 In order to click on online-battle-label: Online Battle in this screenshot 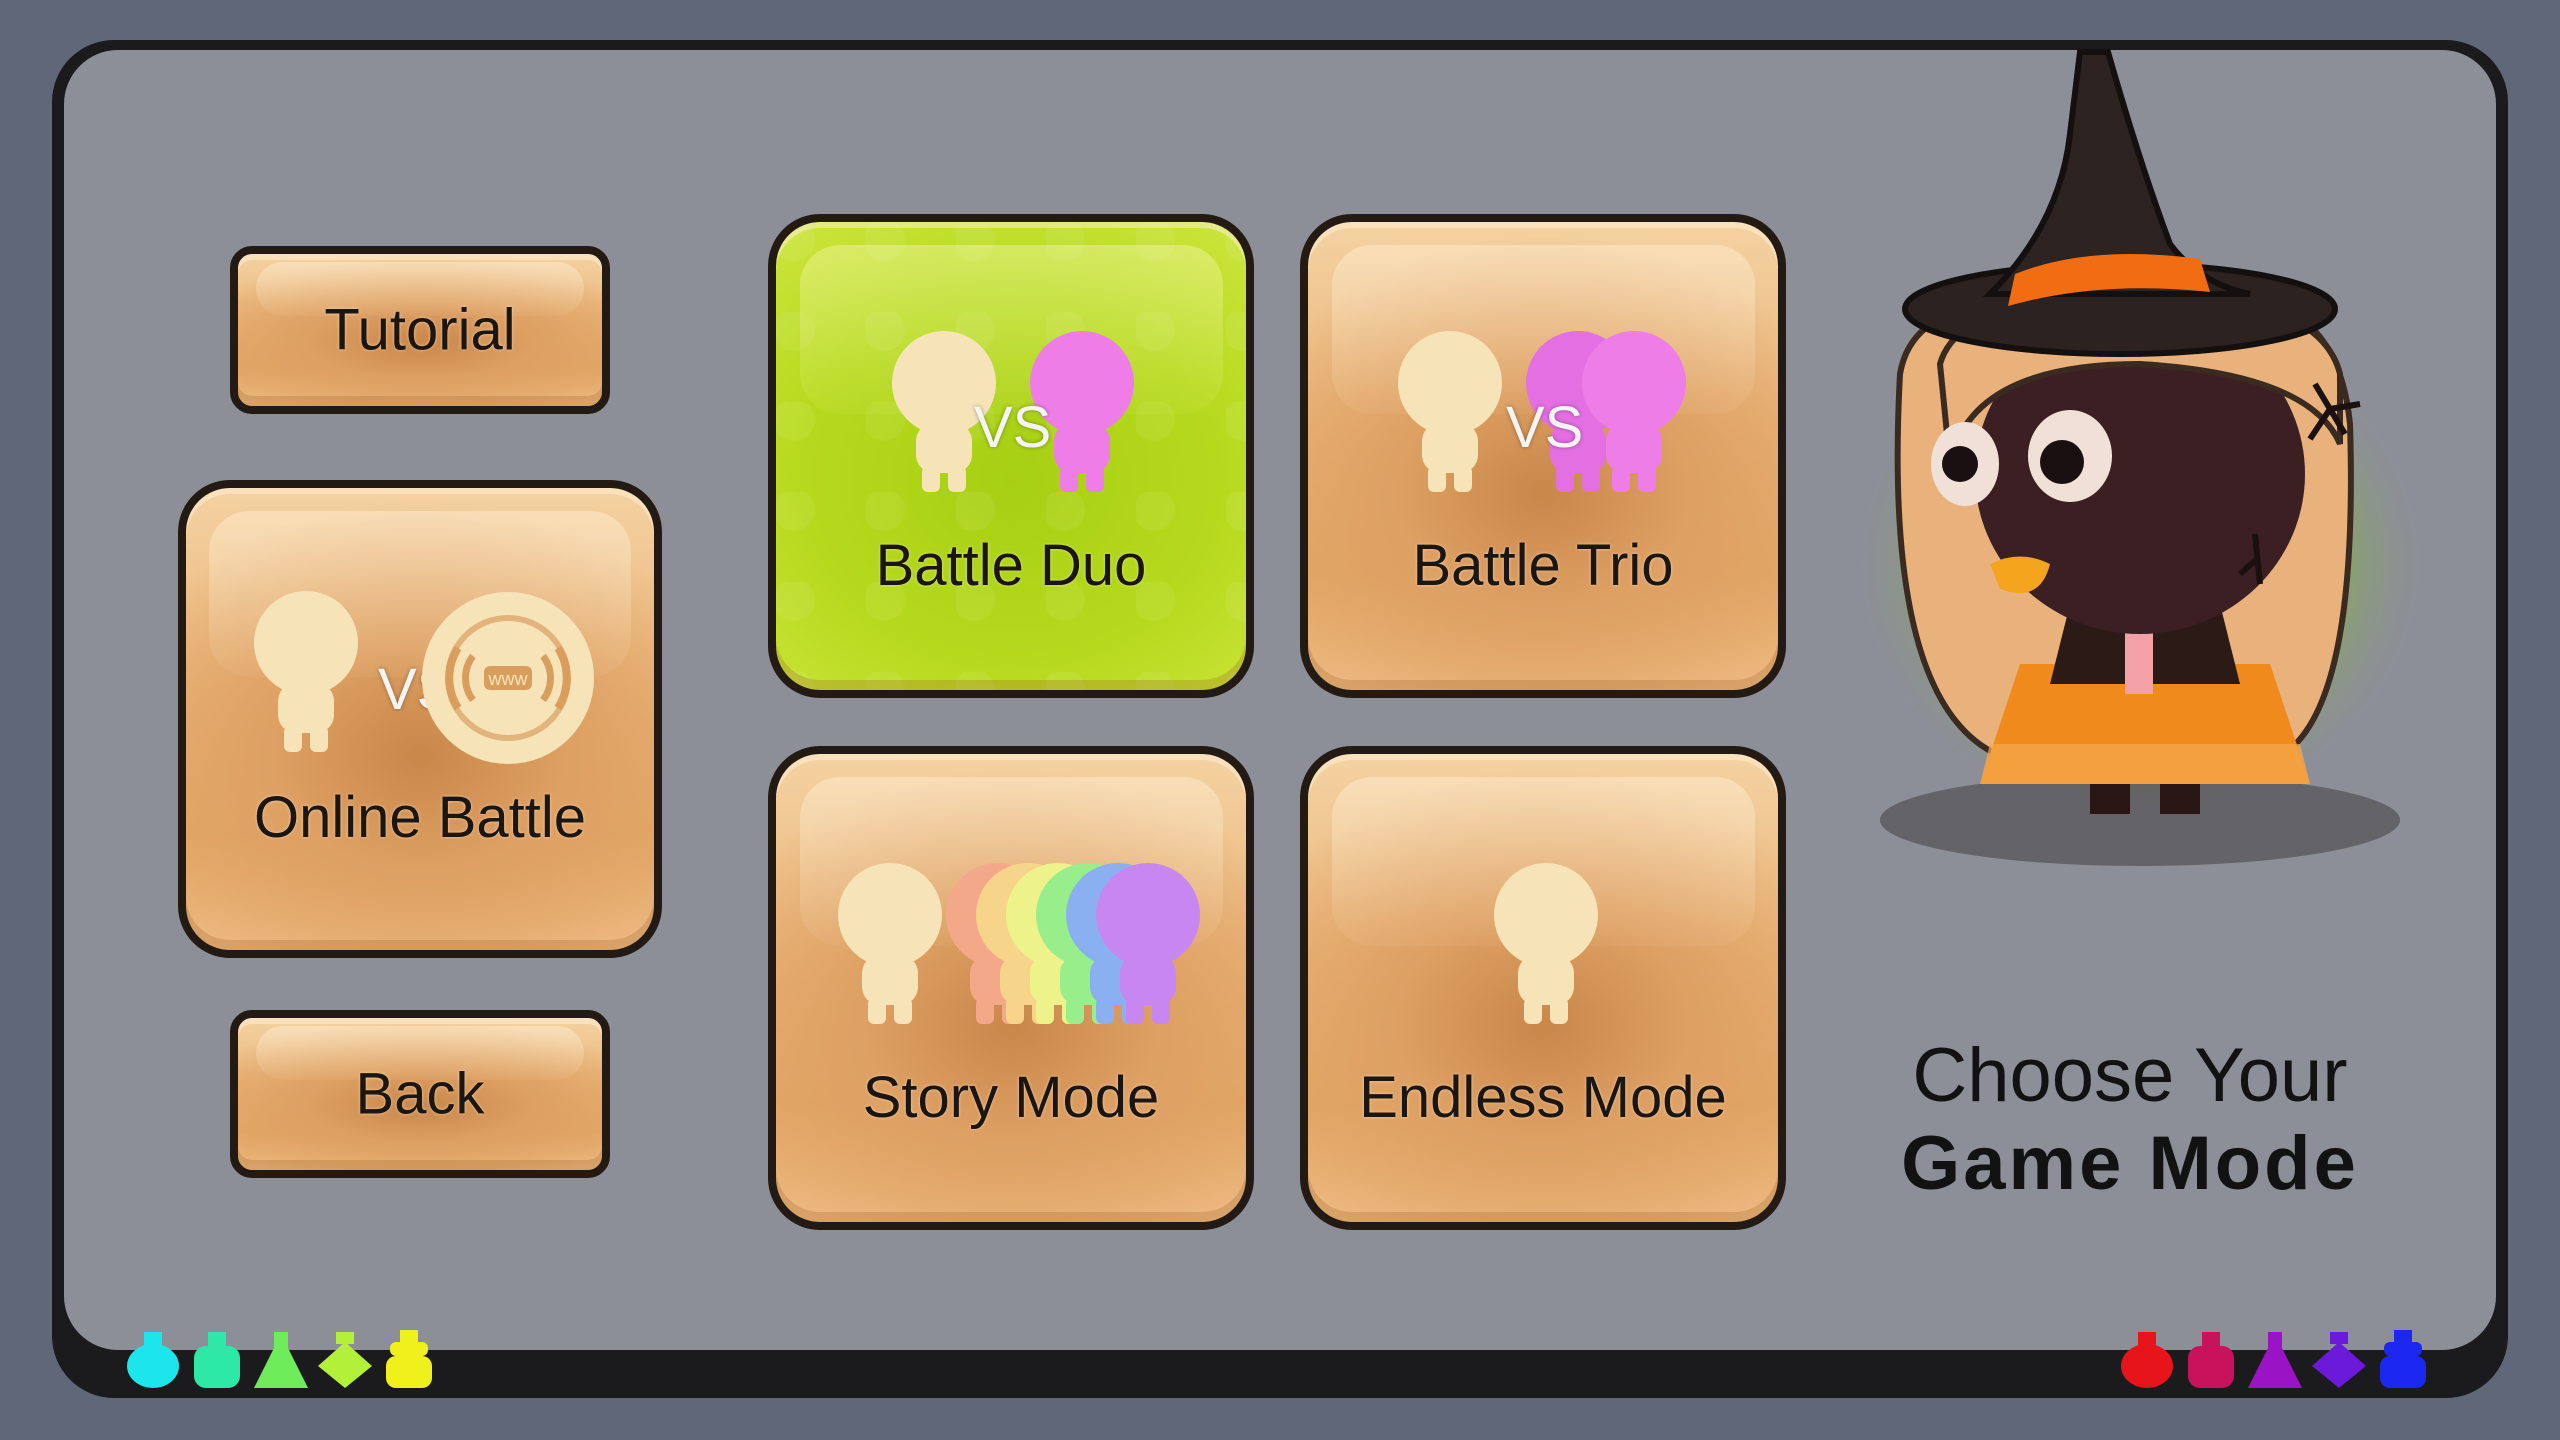, I will do `click(420, 817)`.